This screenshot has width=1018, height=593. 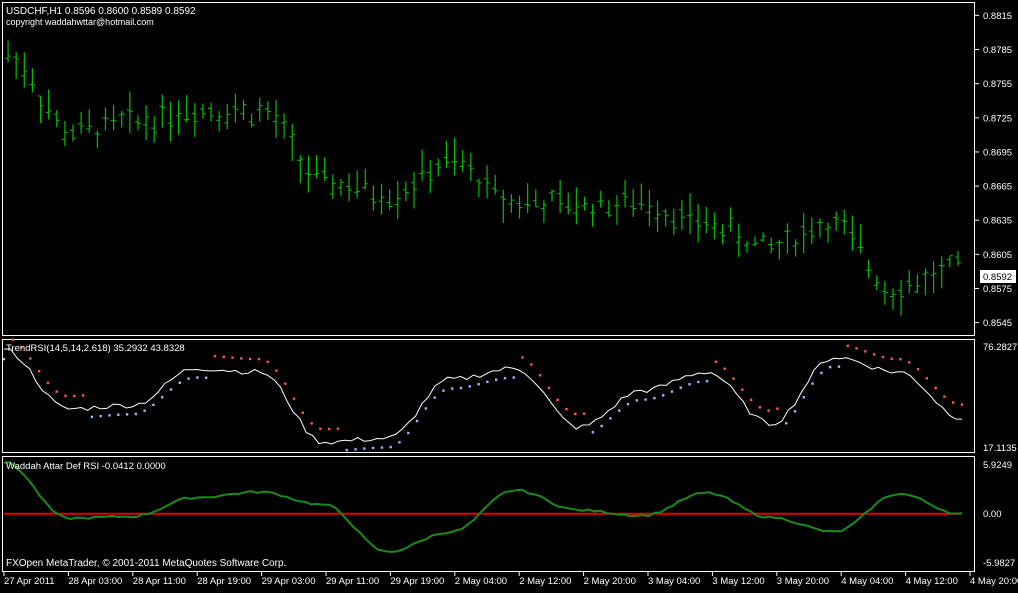 What do you see at coordinates (997, 289) in the screenshot?
I see `price-tick-label: 0.8575` at bounding box center [997, 289].